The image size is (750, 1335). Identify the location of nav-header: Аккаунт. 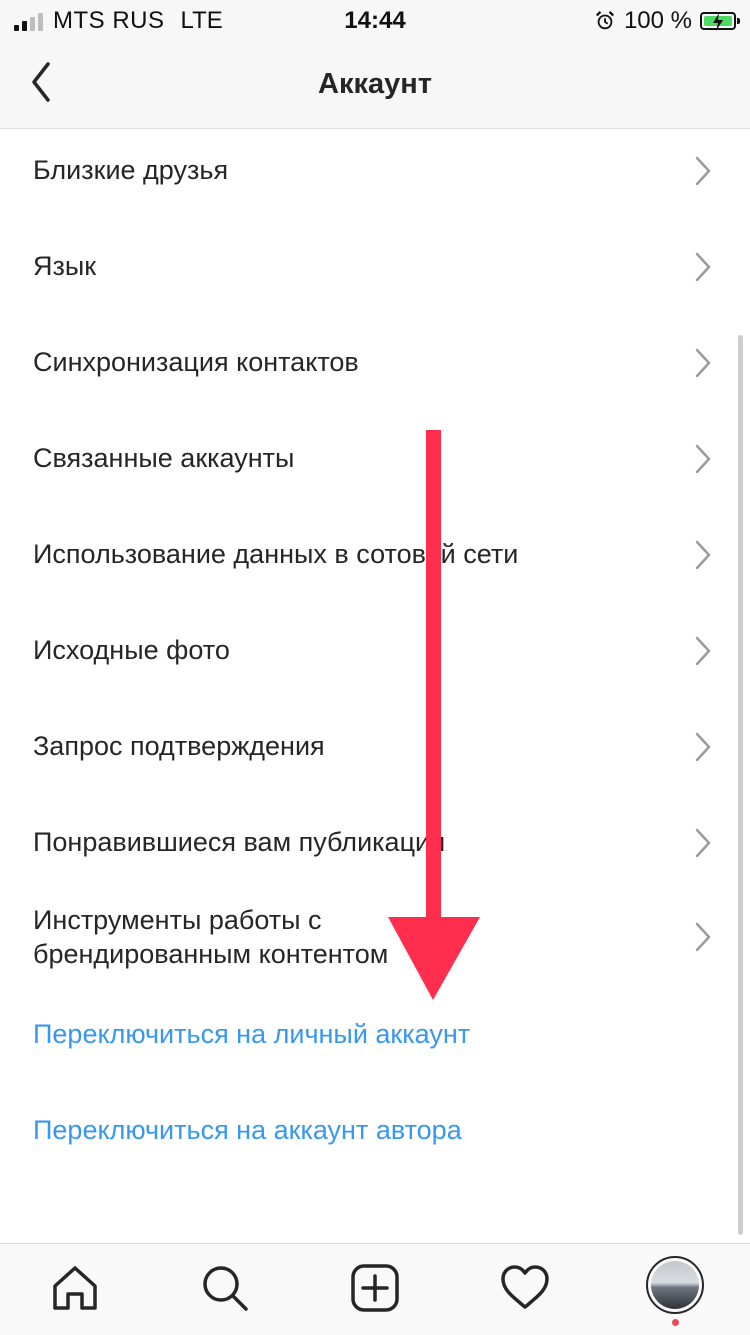
(375, 84).